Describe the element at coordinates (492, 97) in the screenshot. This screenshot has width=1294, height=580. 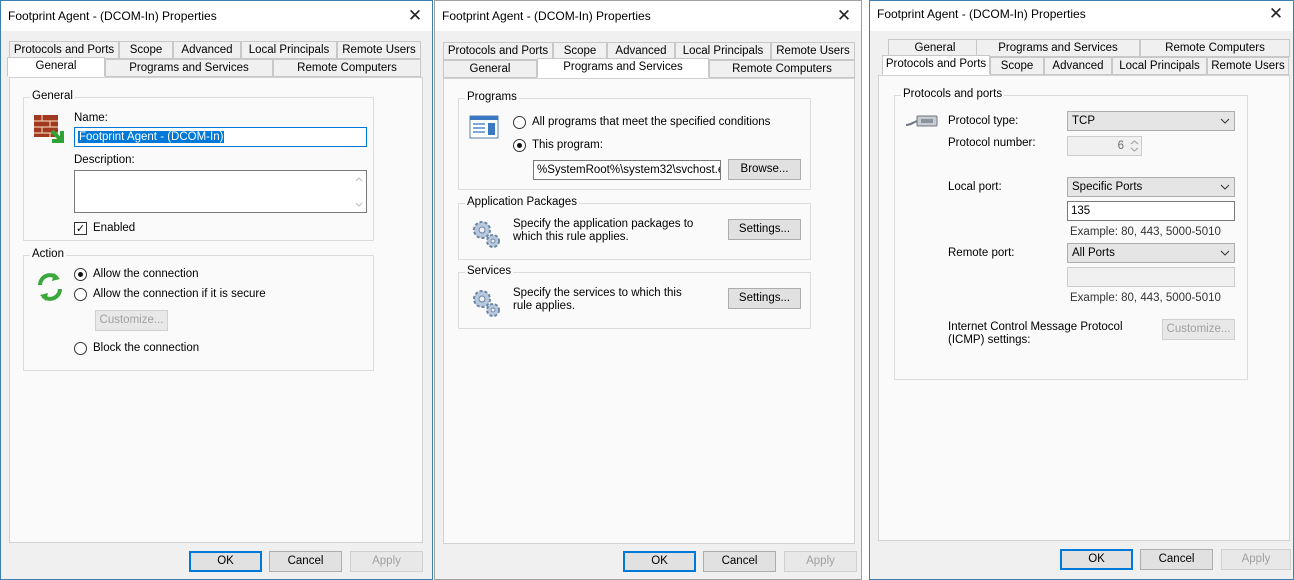
I see `group-label: Programs` at that location.